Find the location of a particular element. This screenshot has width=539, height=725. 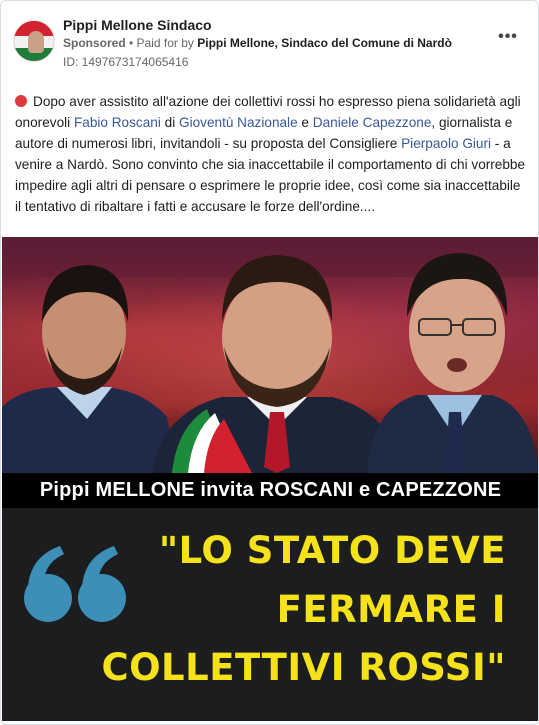

avatar-face is located at coordinates (36, 42).